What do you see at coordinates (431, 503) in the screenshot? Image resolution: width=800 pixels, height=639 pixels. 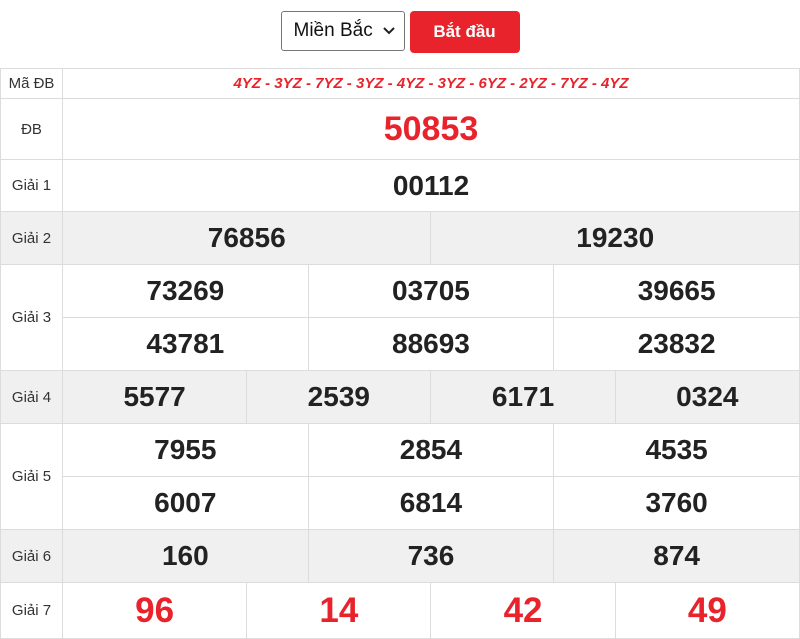 I see `prize-5-5: 6814` at bounding box center [431, 503].